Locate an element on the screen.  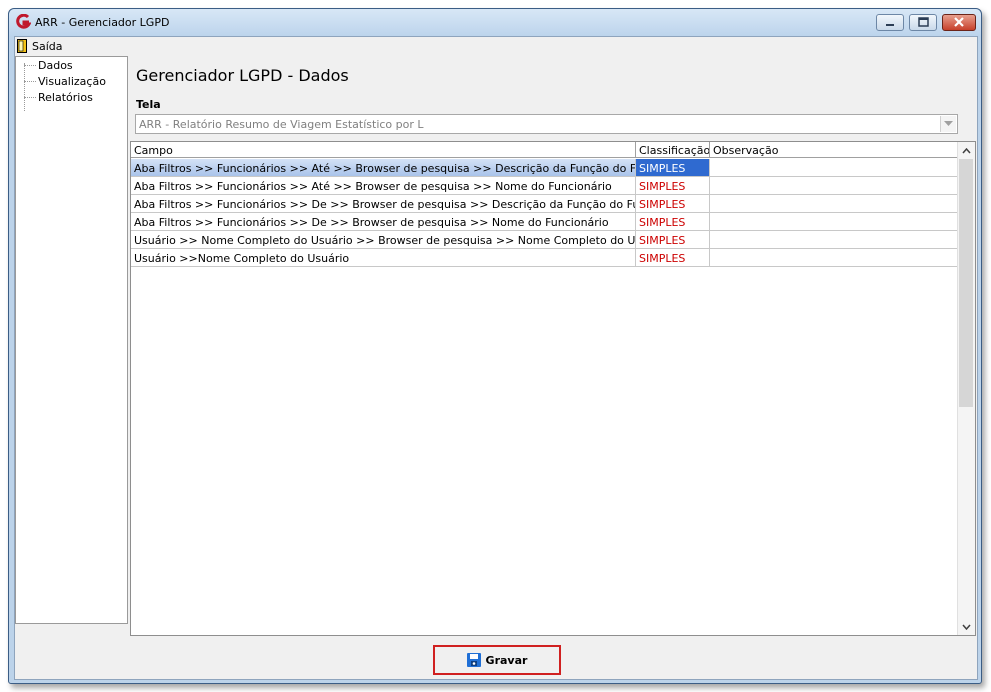
scroll-thumb is located at coordinates (966, 283).